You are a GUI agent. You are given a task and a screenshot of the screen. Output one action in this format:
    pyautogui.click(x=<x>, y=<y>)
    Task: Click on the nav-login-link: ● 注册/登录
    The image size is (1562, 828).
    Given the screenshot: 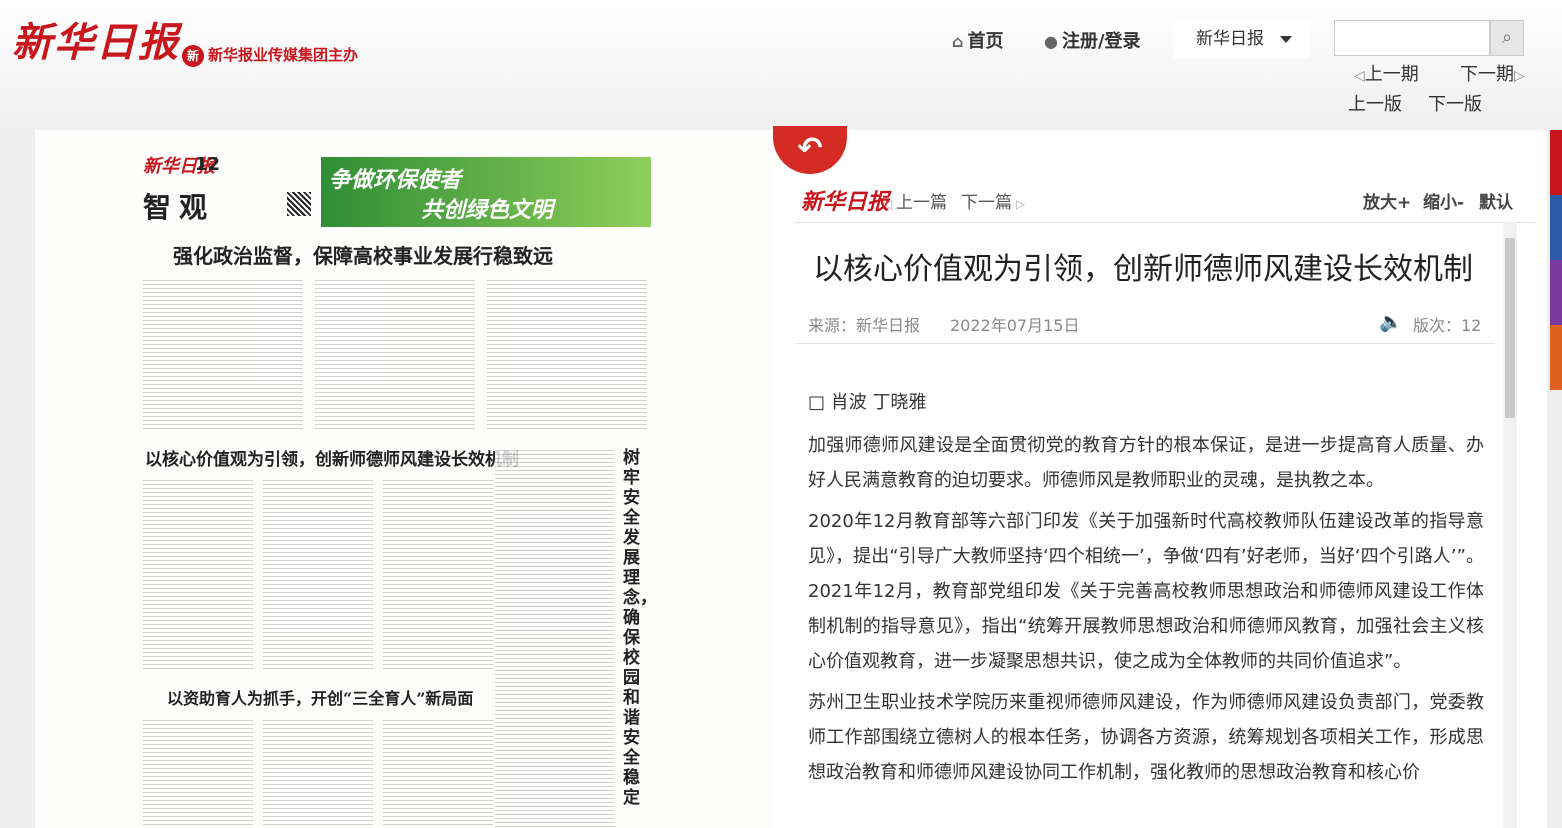 What is the action you would take?
    pyautogui.click(x=1092, y=40)
    